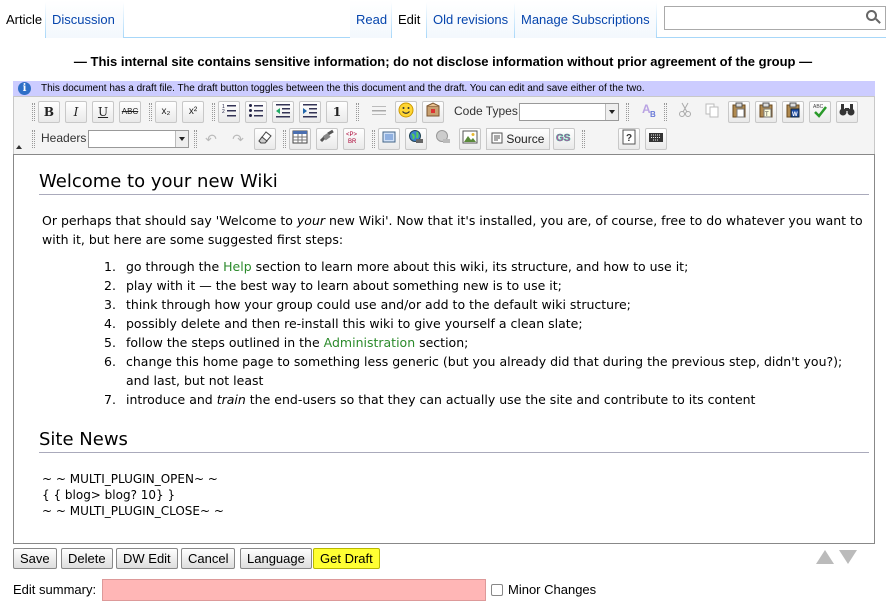 This screenshot has height=608, width=886. Describe the element at coordinates (739, 112) in the screenshot. I see `paste-icon` at that location.